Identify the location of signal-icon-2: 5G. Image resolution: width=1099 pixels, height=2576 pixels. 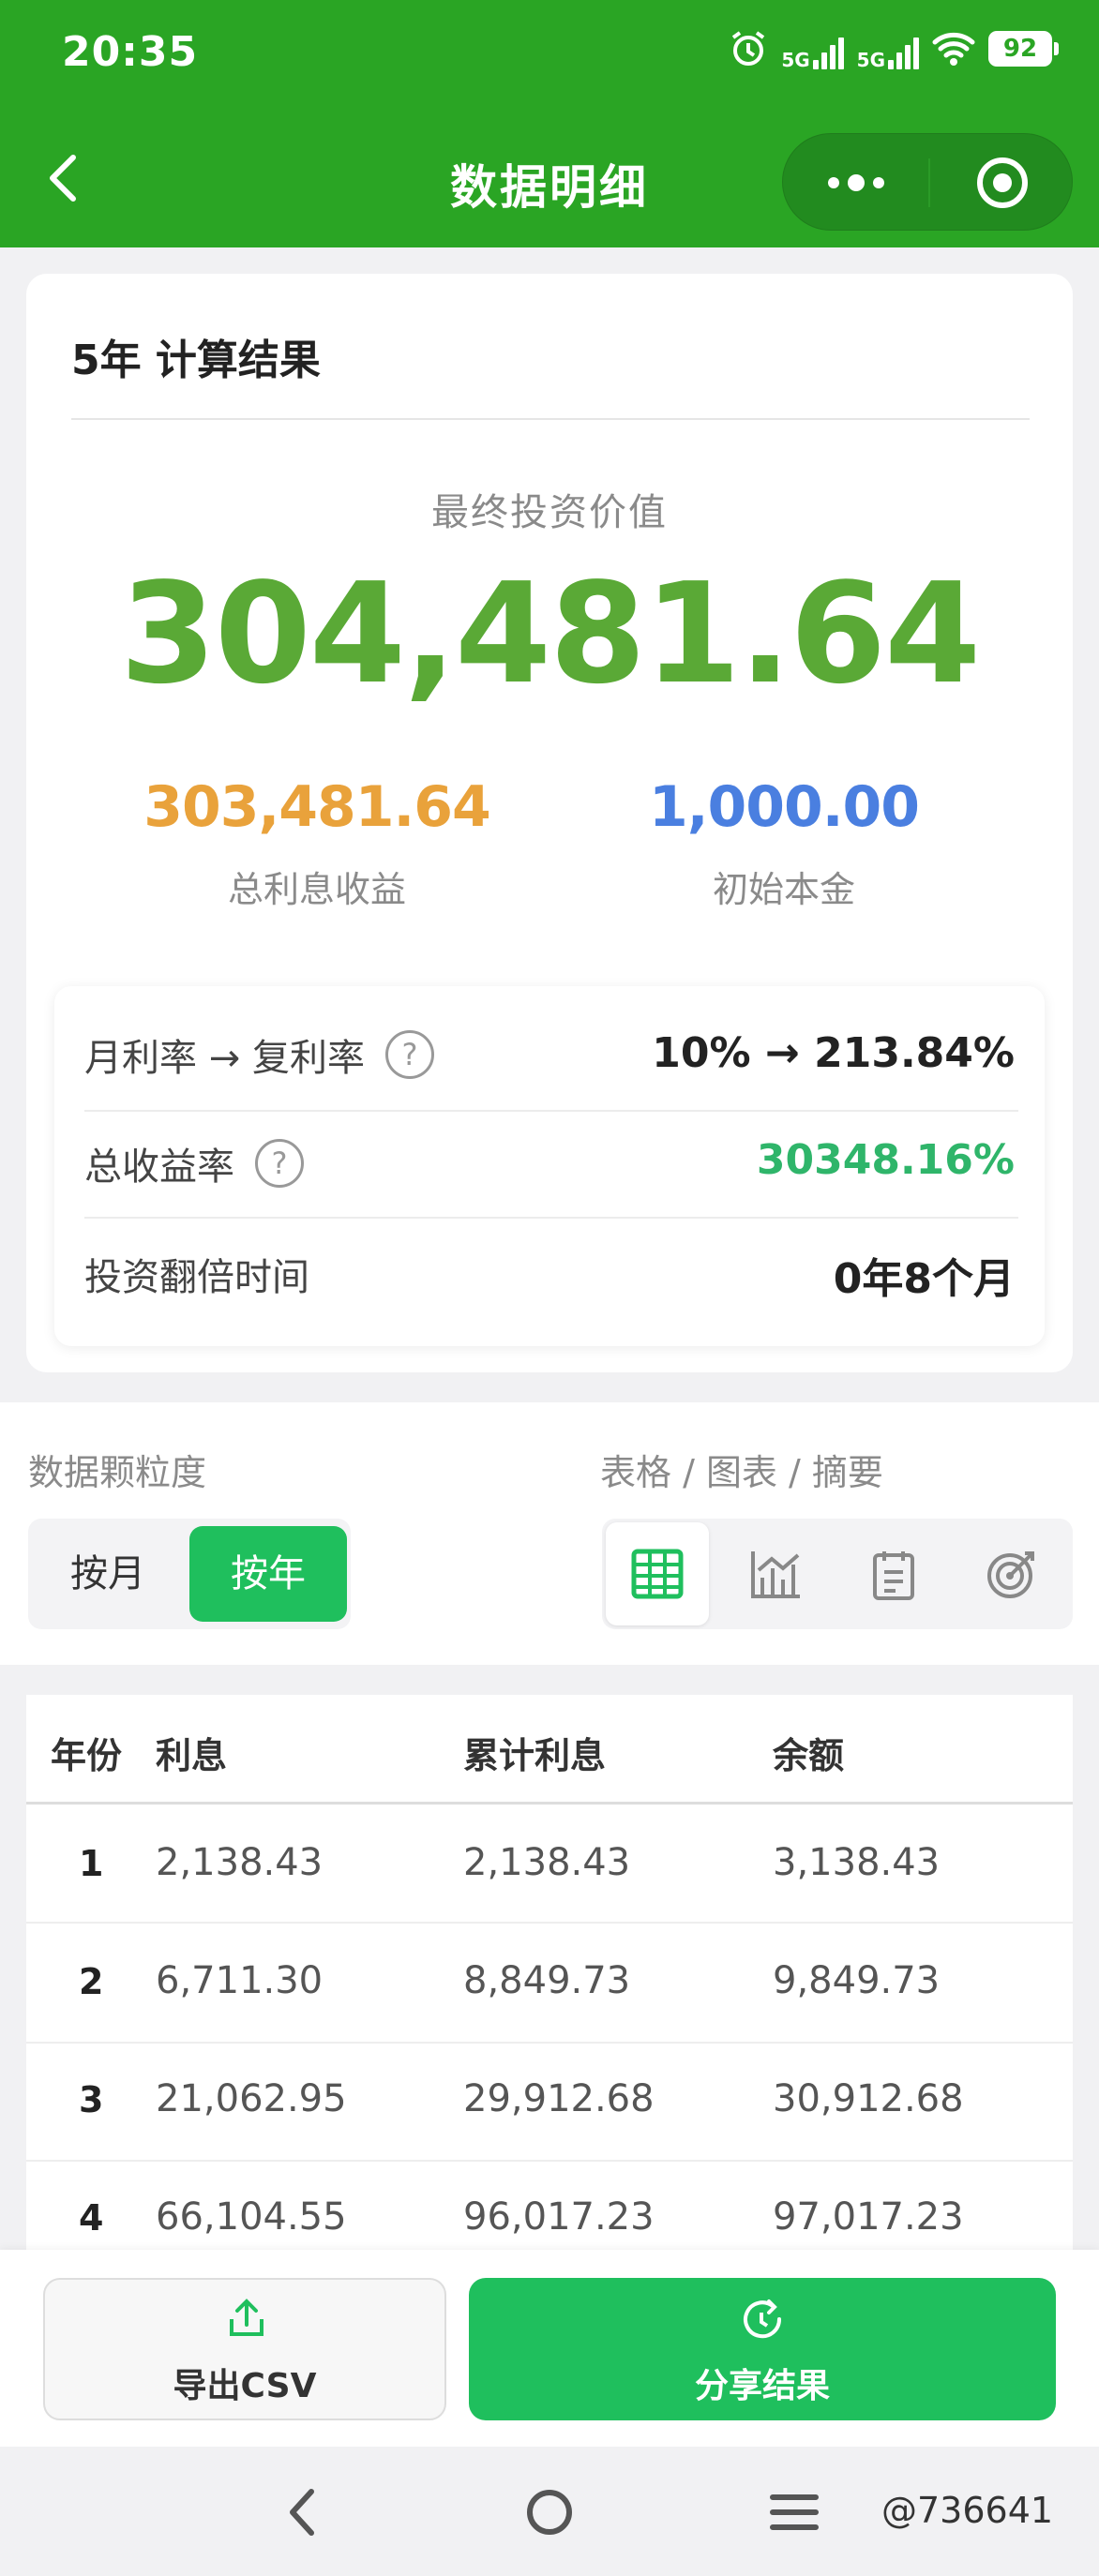
(888, 48).